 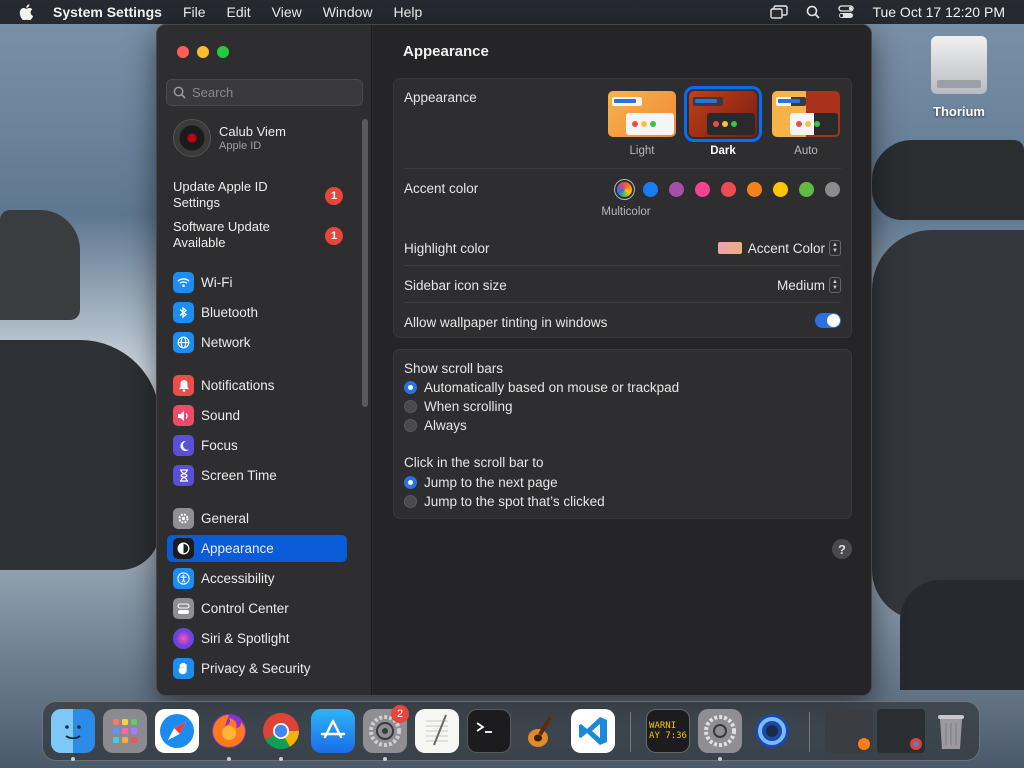 I want to click on scroll-bars-auto-option: Automatically based on mouse or trackpad, so click(x=541, y=387).